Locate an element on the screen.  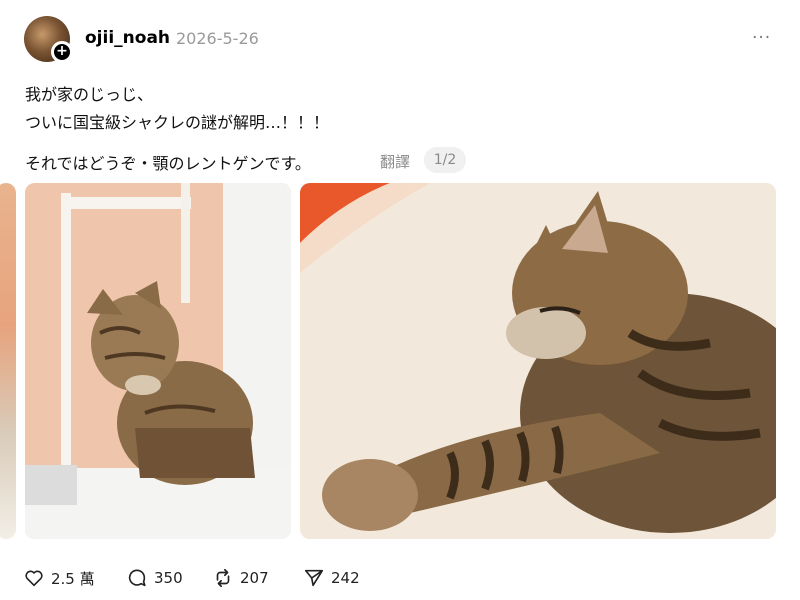
like-button: 2.5 萬 is located at coordinates (59, 578).